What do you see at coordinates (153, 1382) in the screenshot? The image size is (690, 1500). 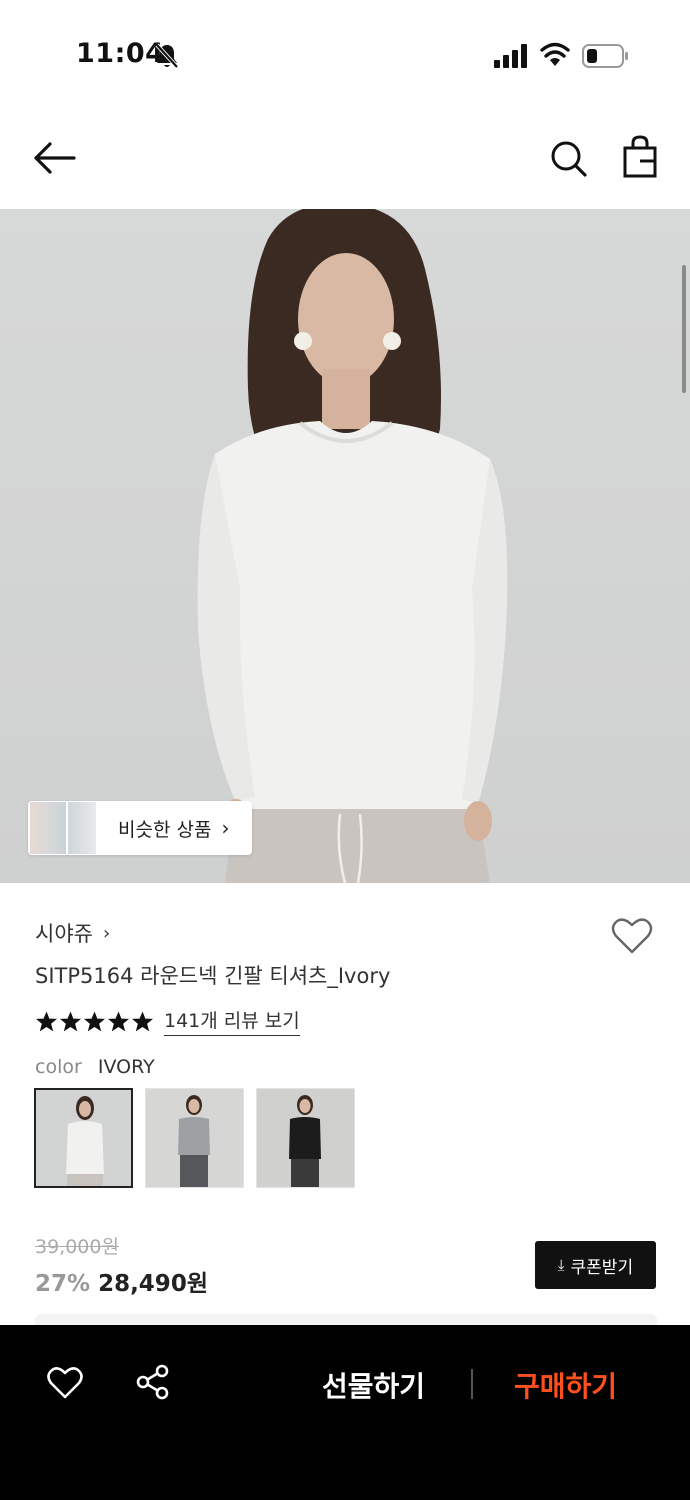 I see `share-icon` at bounding box center [153, 1382].